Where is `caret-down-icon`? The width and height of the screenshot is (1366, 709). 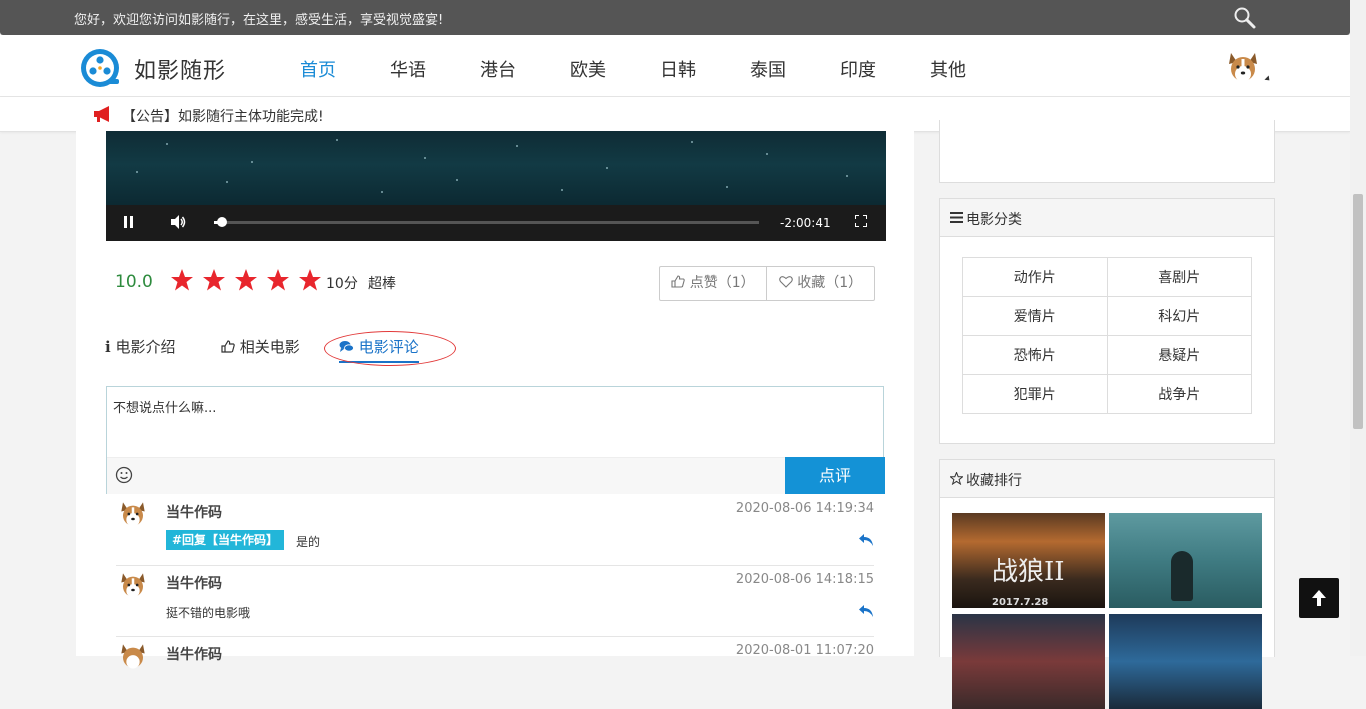
caret-down-icon is located at coordinates (1268, 79).